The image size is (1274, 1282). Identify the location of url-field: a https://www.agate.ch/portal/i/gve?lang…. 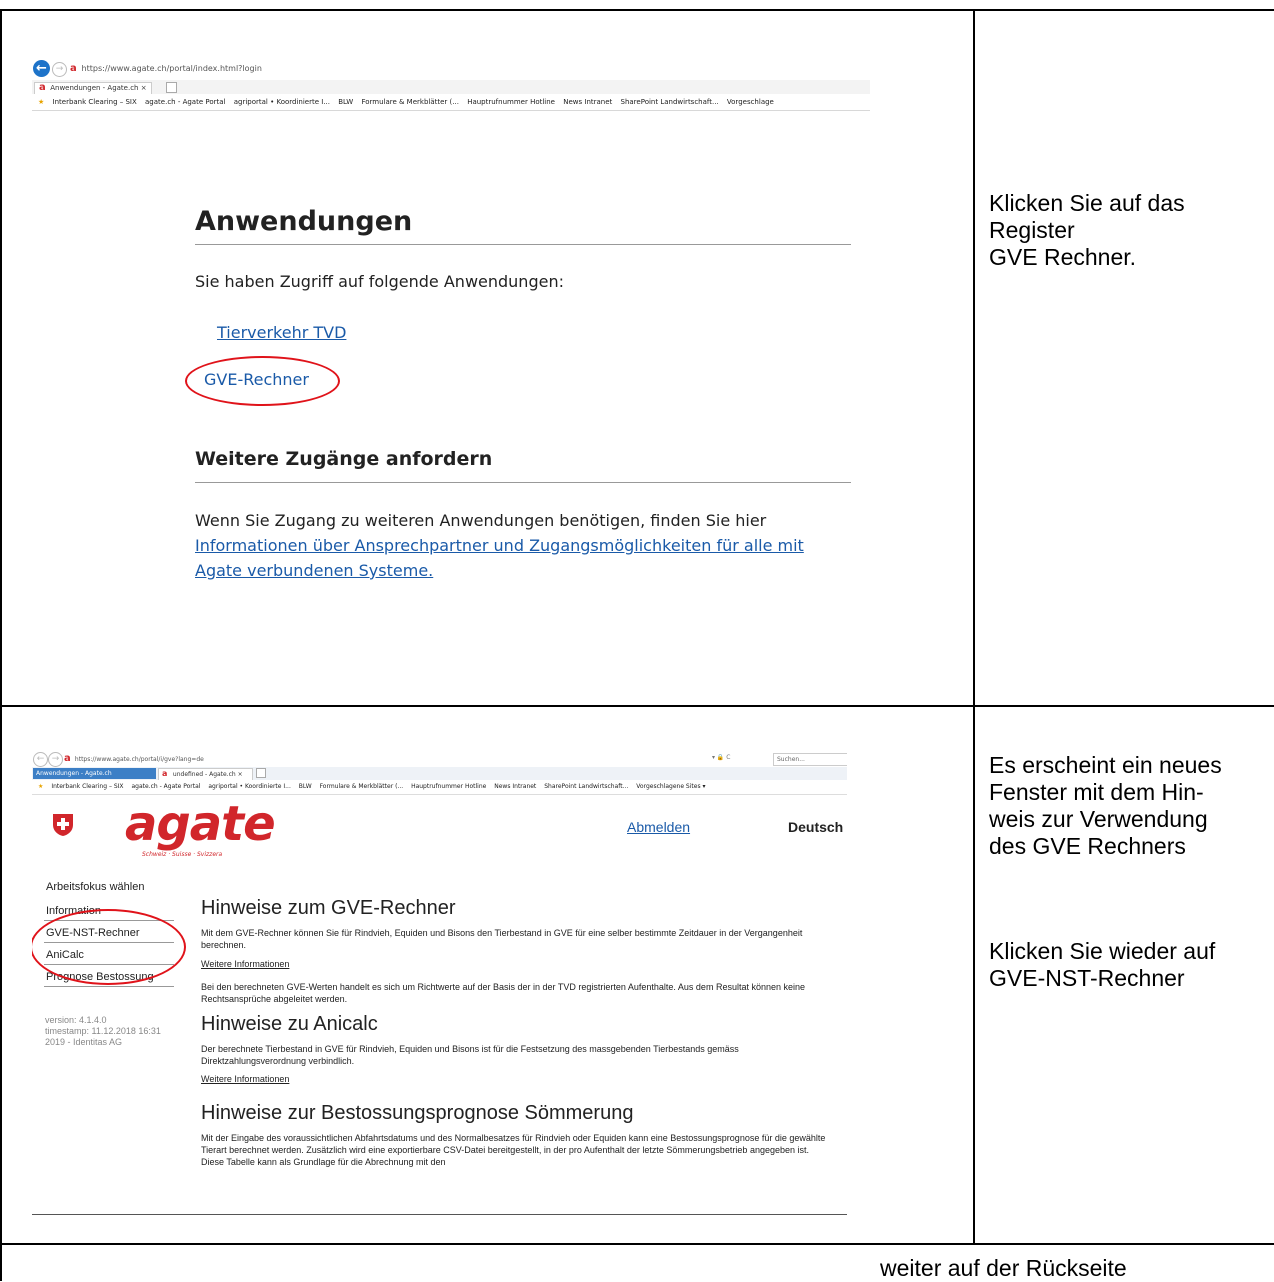
(134, 758).